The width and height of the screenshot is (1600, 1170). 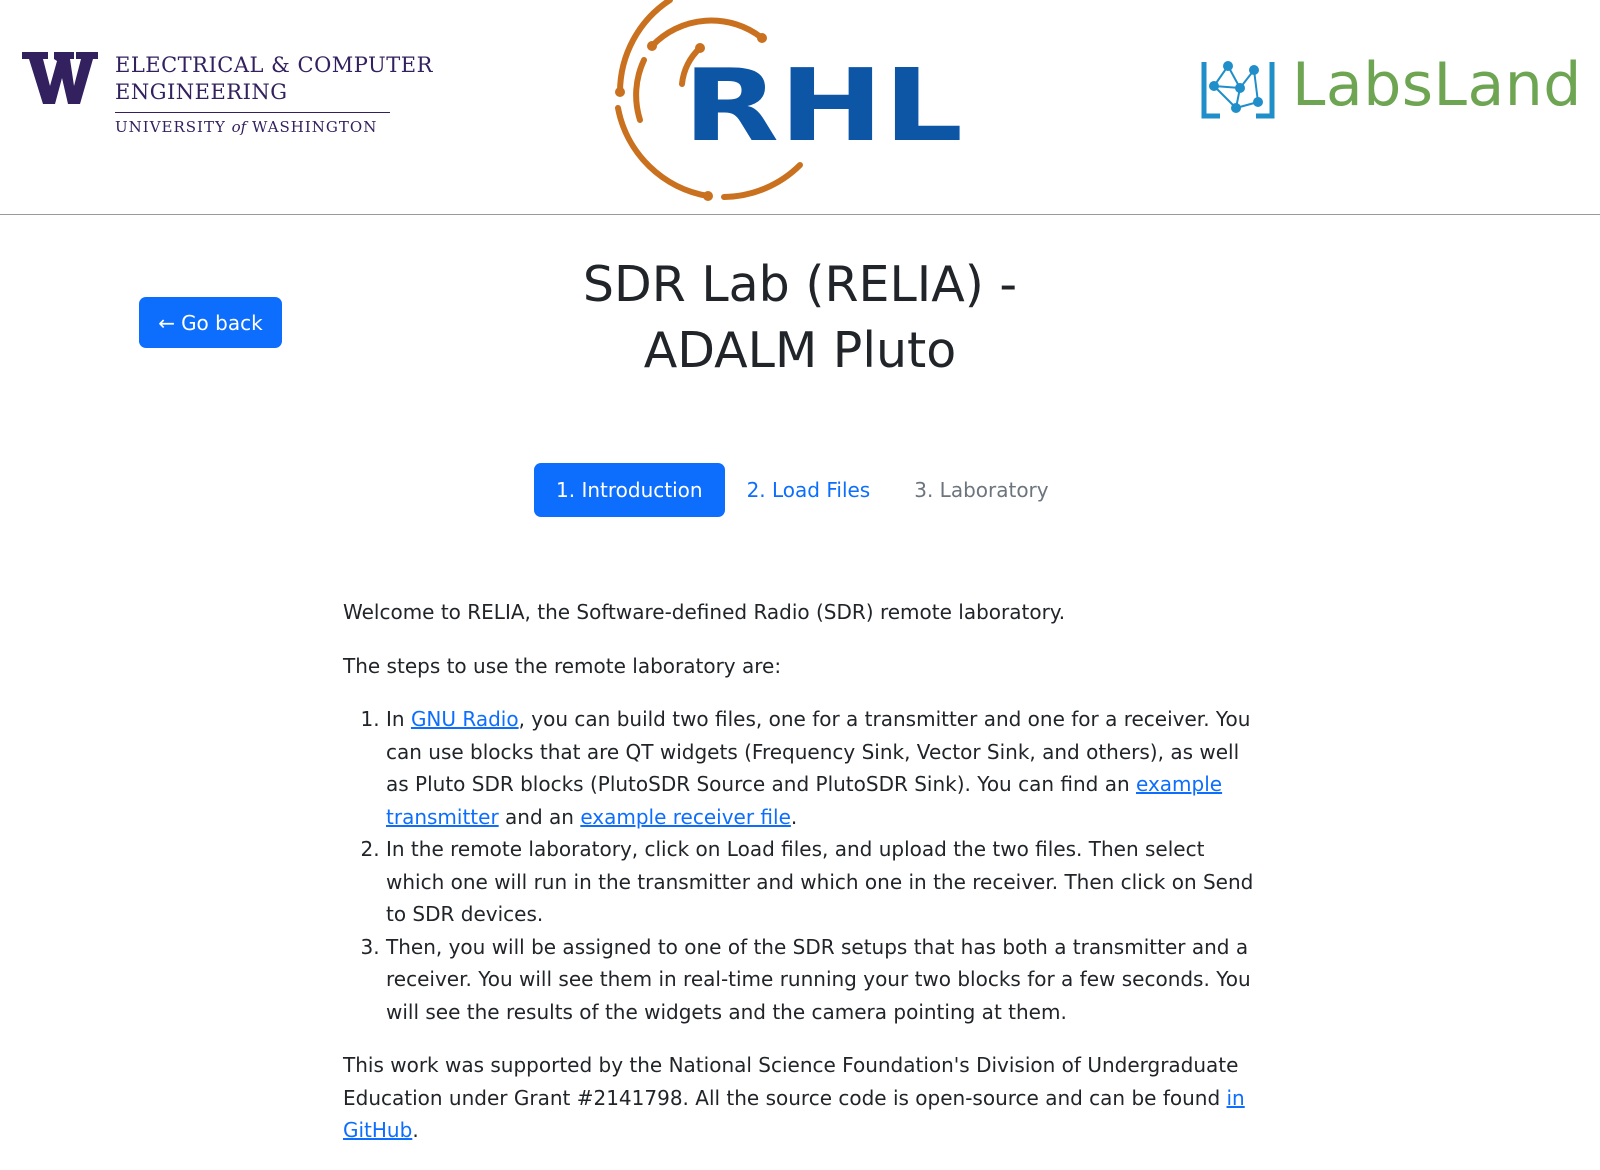 I want to click on gnu-radio-link: GNU Radio, so click(x=465, y=719).